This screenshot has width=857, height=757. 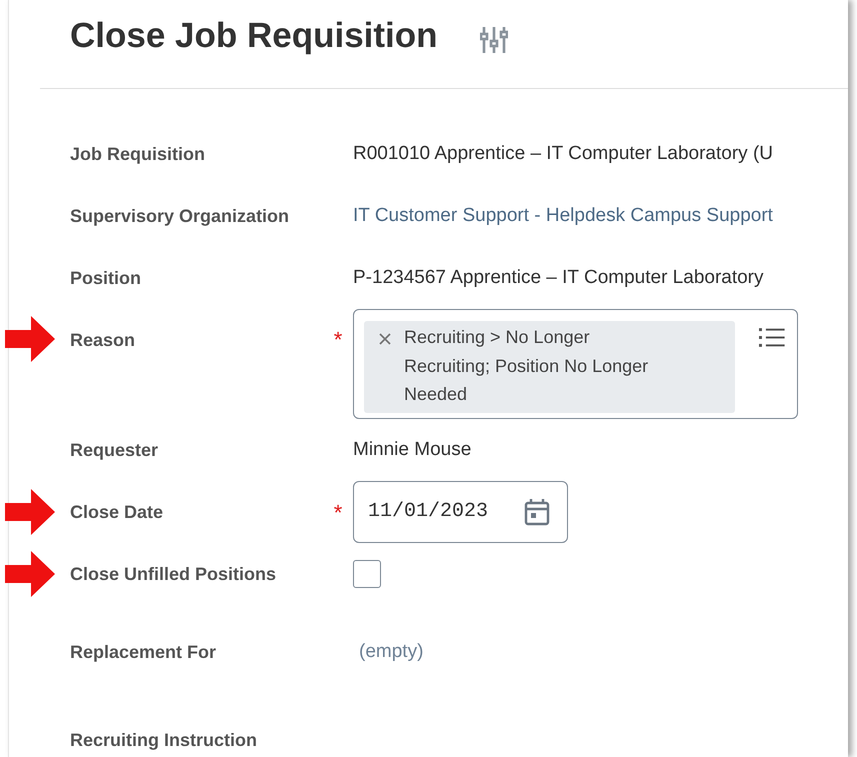 I want to click on selected-reason-chip: Recruiting > No Longer Recruiting; Position No Longer Needed, so click(x=550, y=366).